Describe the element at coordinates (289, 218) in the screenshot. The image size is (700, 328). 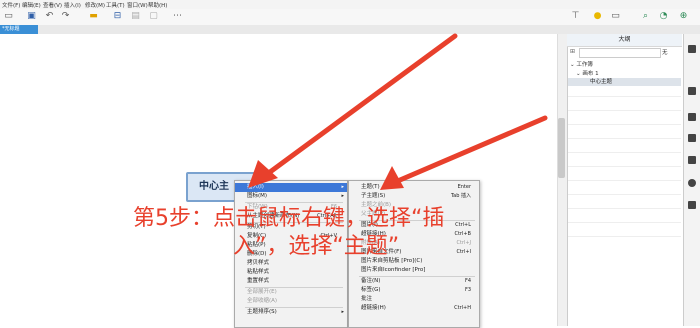
I see `annotation-line-1: 第5步：点击鼠标右键，选择“插` at that location.